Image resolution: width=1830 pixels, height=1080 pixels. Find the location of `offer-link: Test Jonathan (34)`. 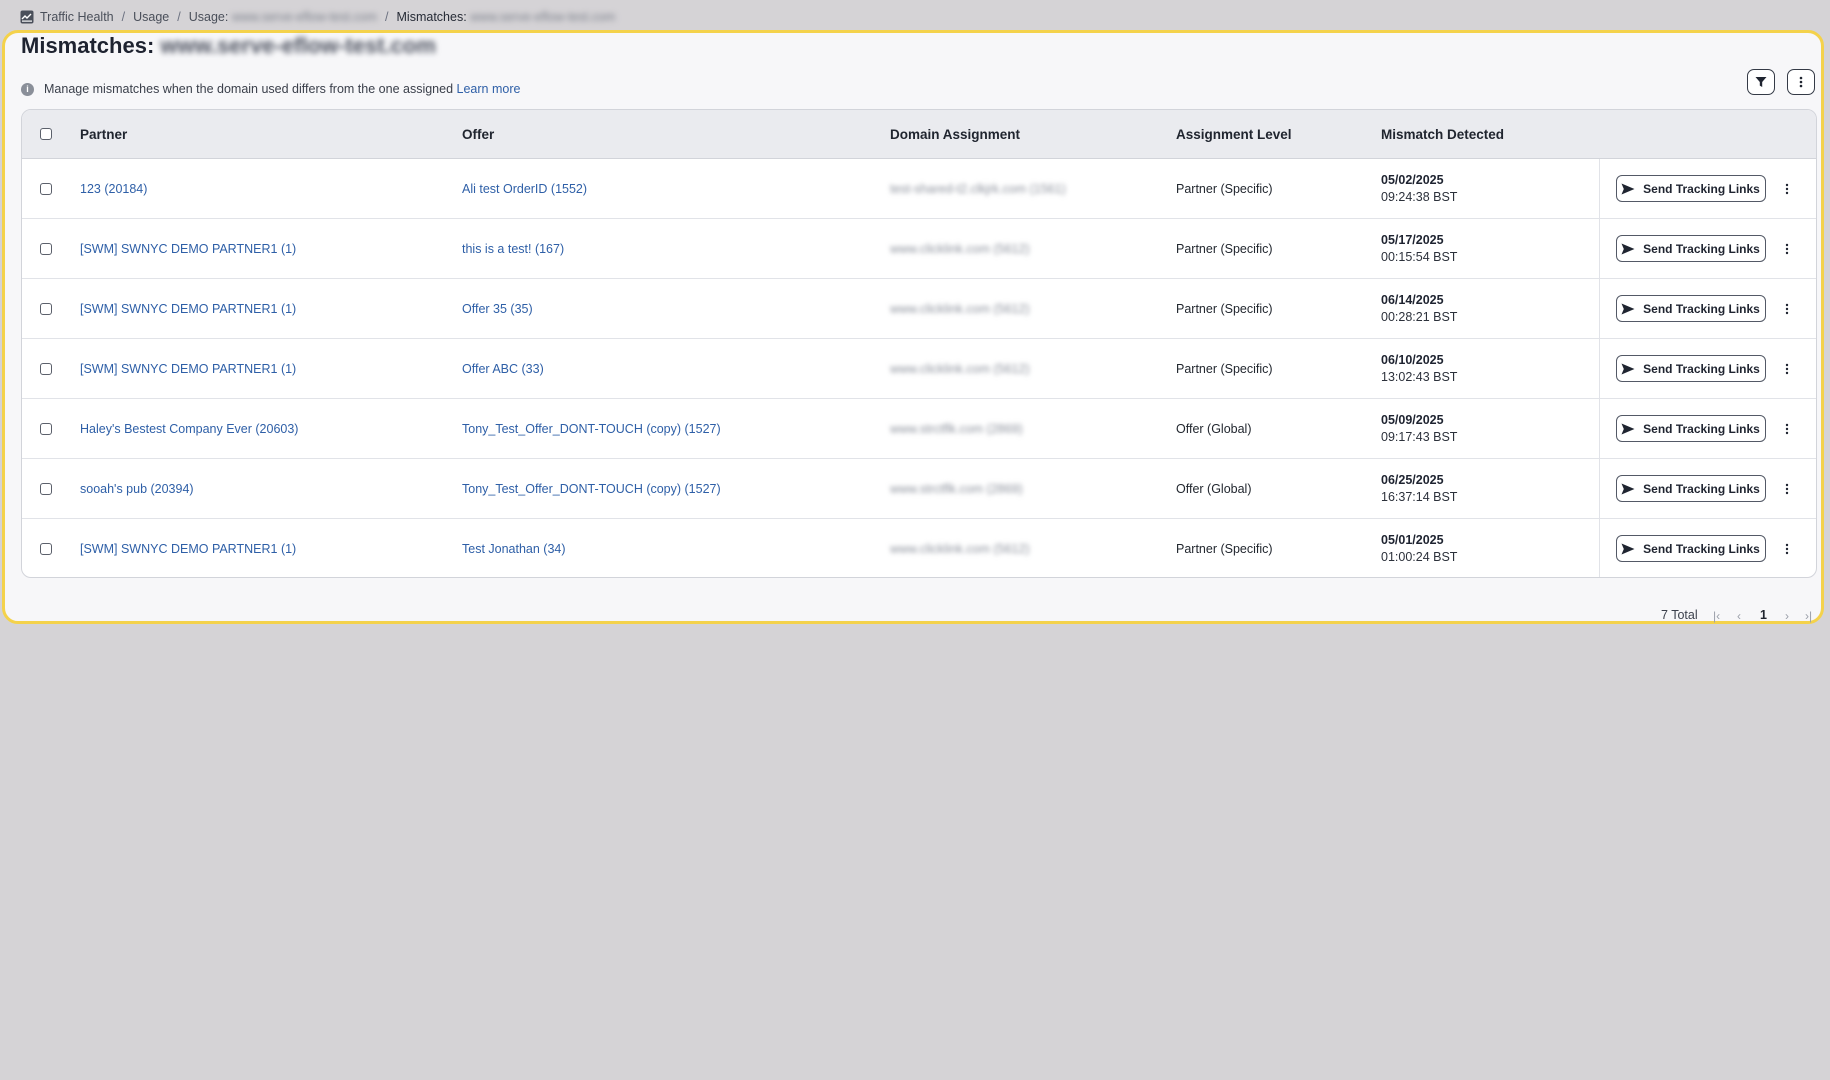

offer-link: Test Jonathan (34) is located at coordinates (514, 549).